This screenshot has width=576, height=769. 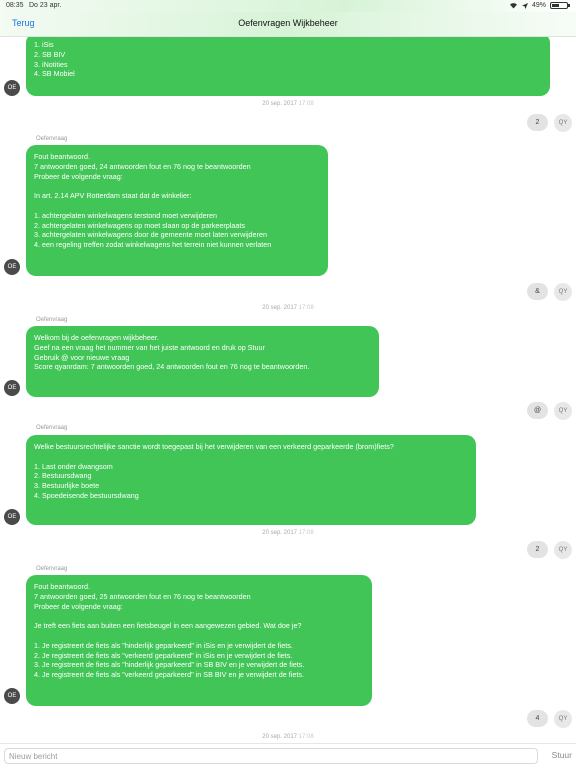 I want to click on status-right: 49%, so click(x=539, y=5).